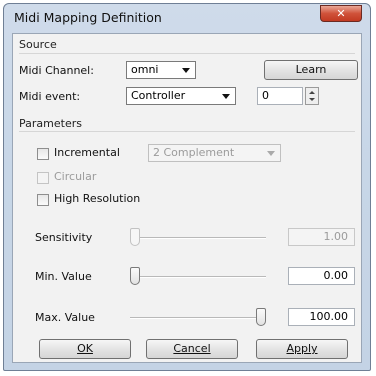 The image size is (376, 376). I want to click on parameters-separator, so click(187, 131).